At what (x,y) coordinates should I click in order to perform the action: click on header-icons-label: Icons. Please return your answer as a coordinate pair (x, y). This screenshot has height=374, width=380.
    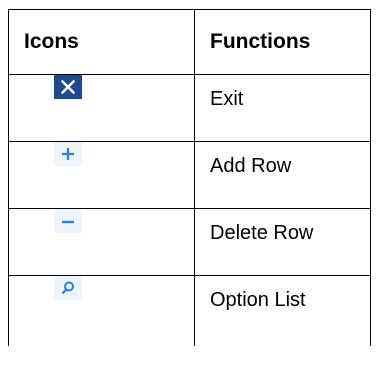
    Looking at the image, I should click on (51, 41).